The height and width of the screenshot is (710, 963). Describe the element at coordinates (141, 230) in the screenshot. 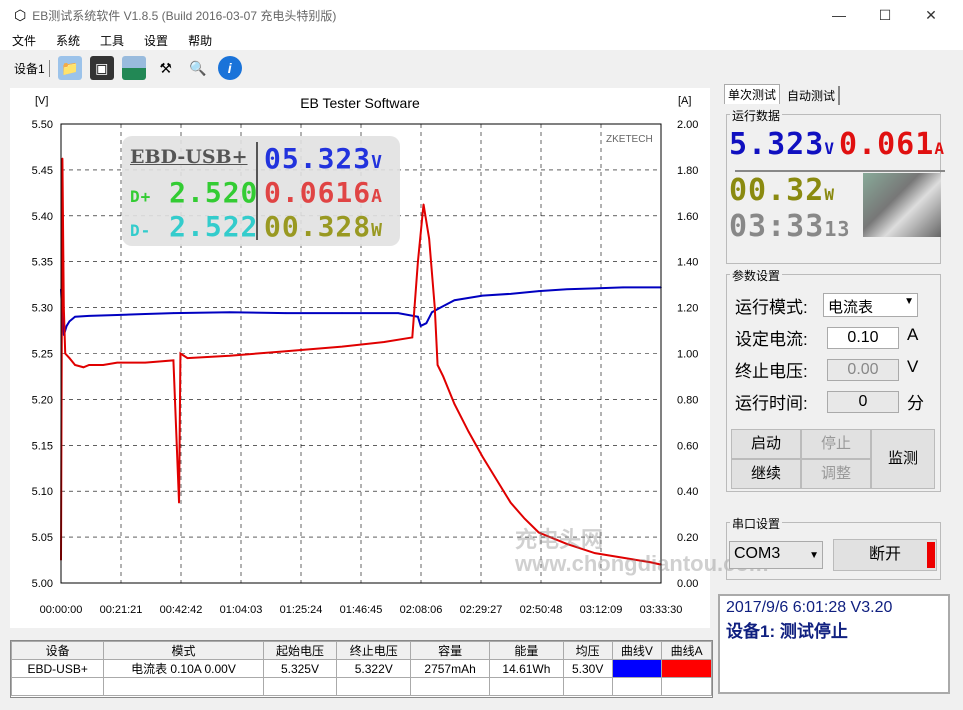

I see `overlay-dminus-label: D-` at that location.